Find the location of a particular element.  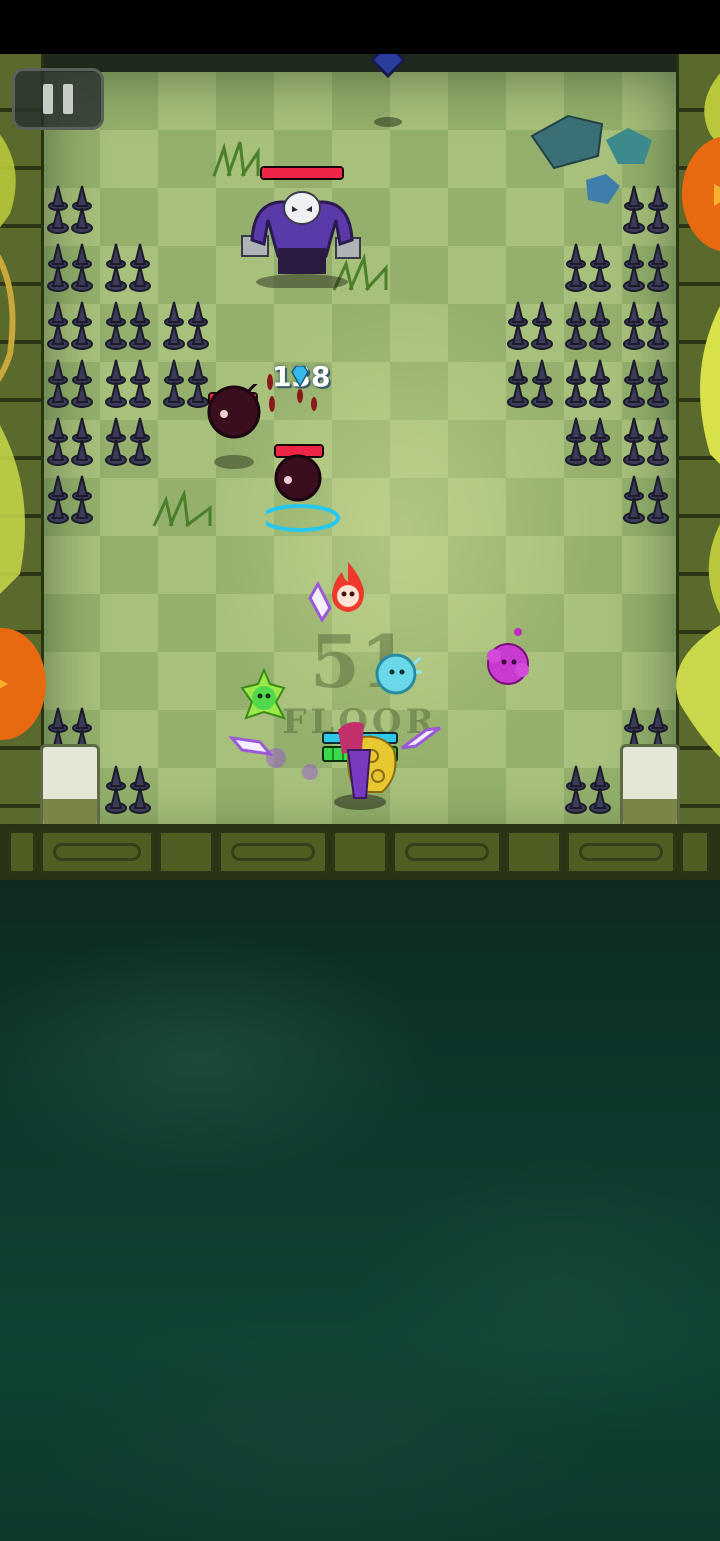

bomb-enemy-left is located at coordinates (234, 422).